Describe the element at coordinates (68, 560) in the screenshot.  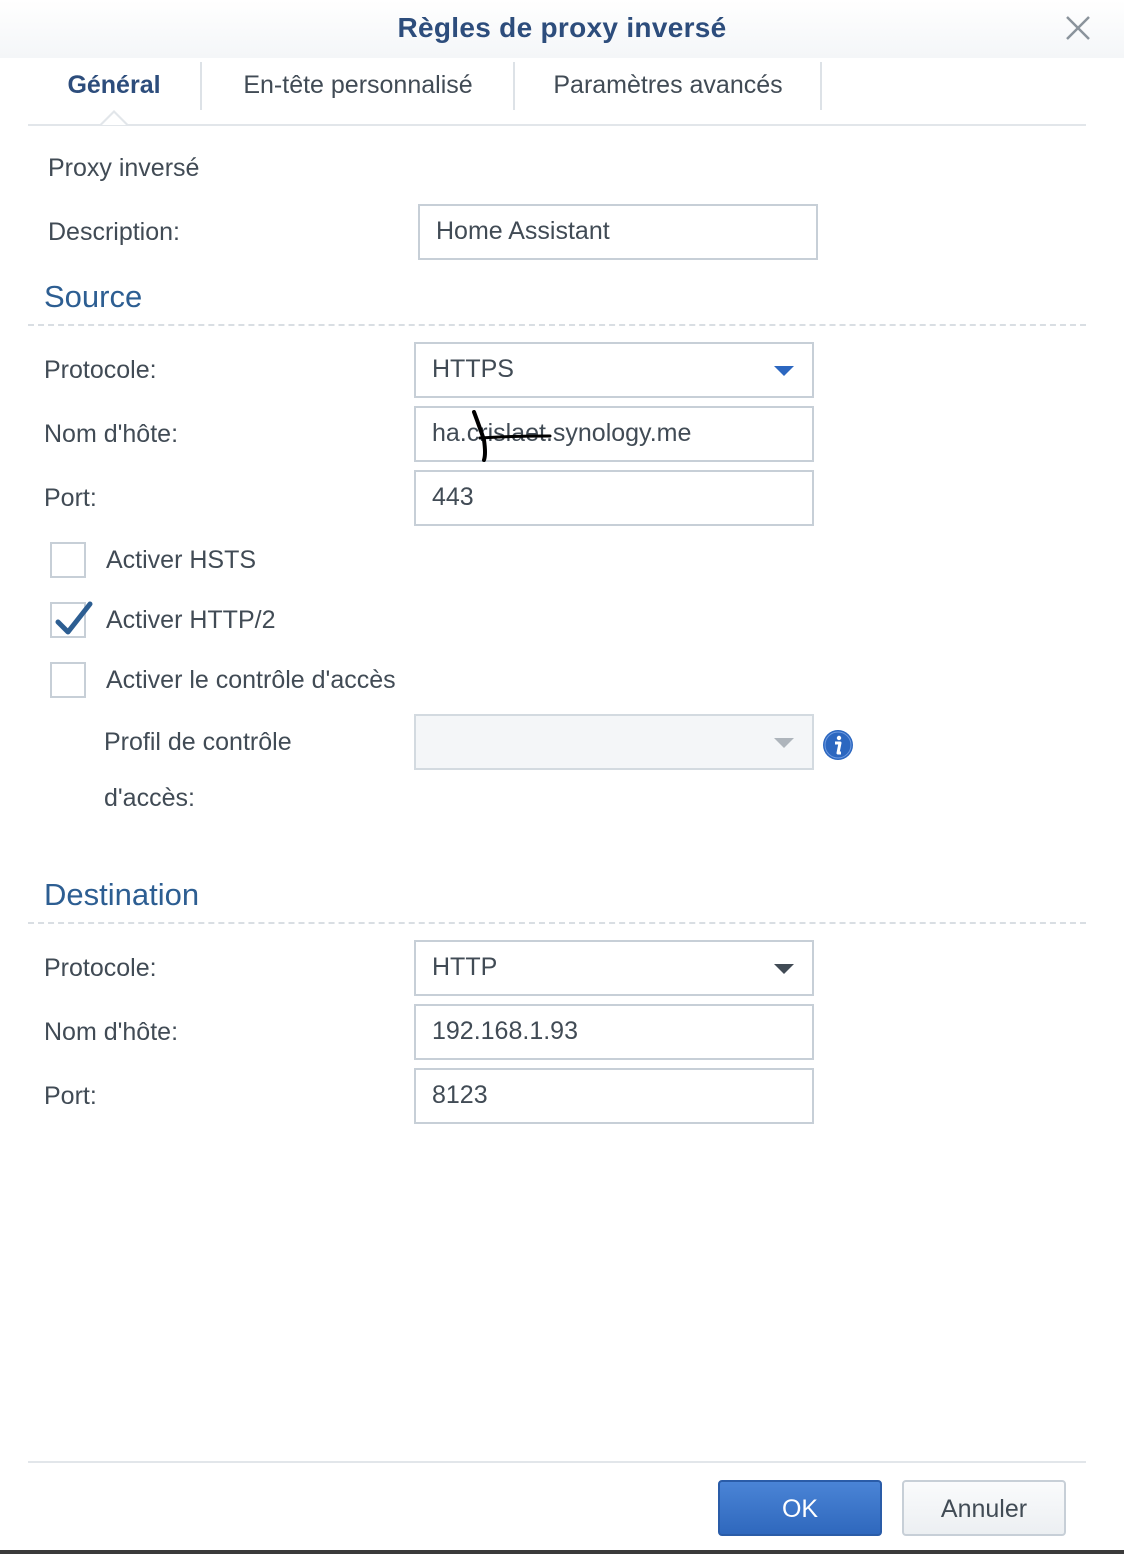
I see `hsts-checkbox` at that location.